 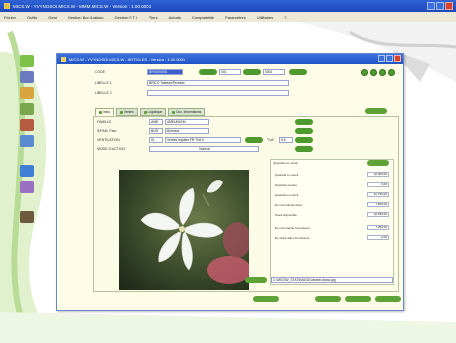 What do you see at coordinates (364, 72) in the screenshot?
I see `first-record-button` at bounding box center [364, 72].